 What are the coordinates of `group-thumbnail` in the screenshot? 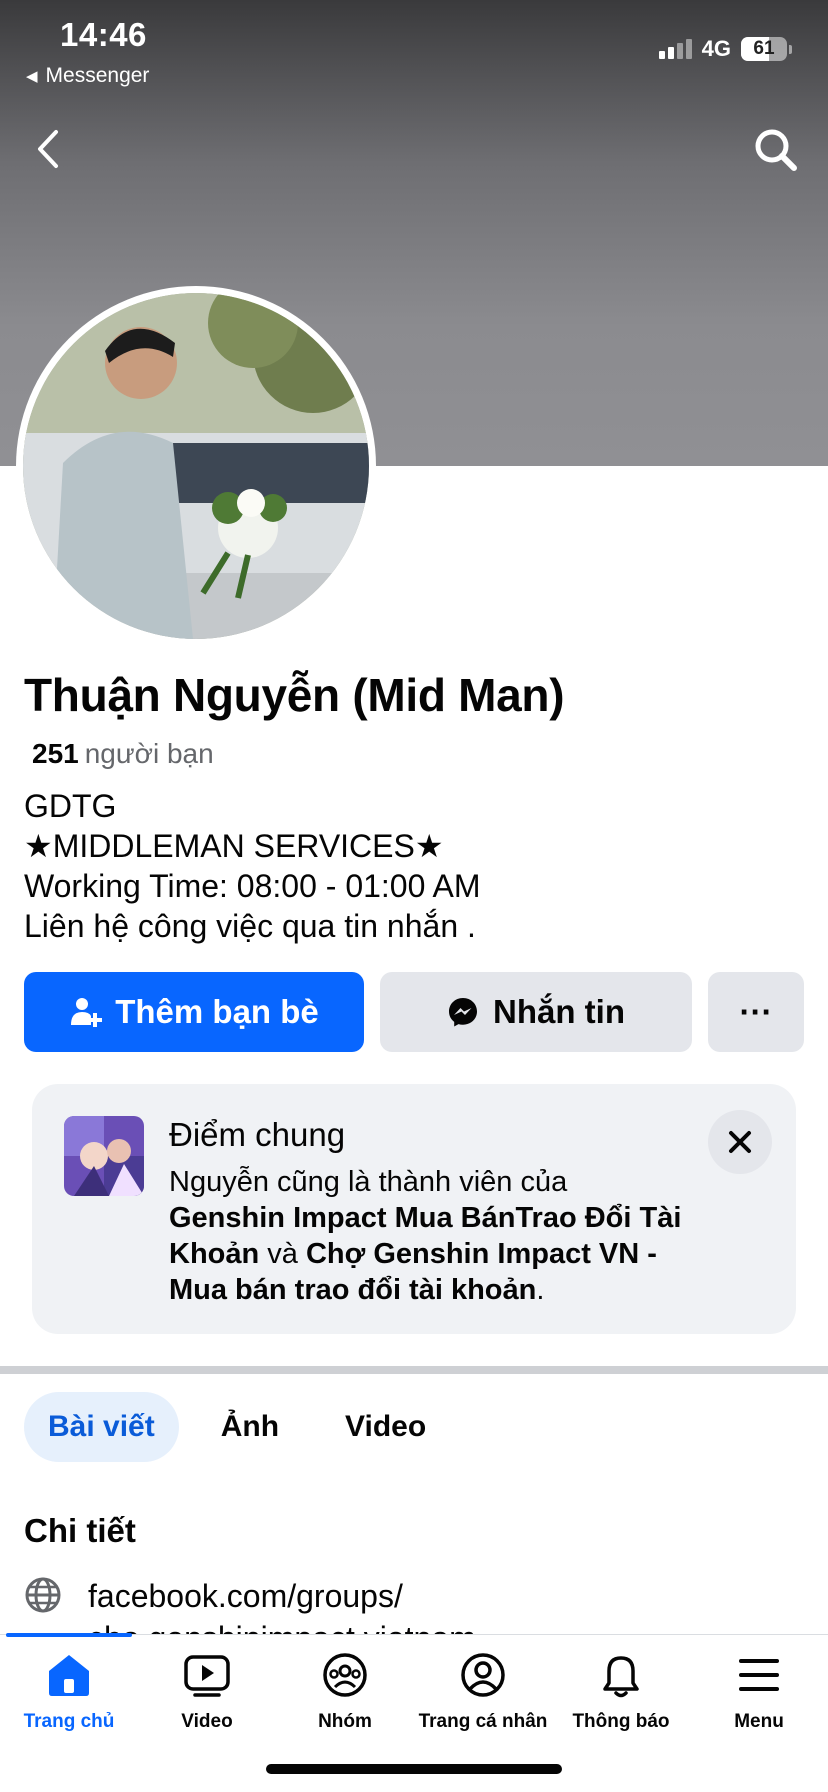 It's located at (104, 1156).